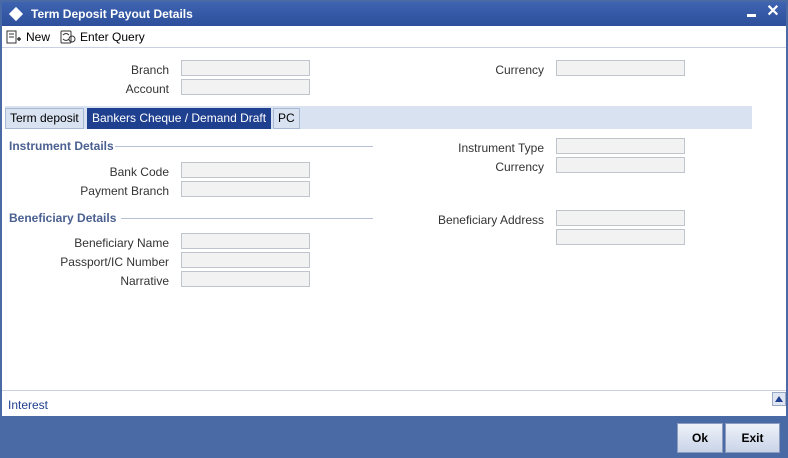  Describe the element at coordinates (139, 172) in the screenshot. I see `bank-code-label: Bank Code` at that location.